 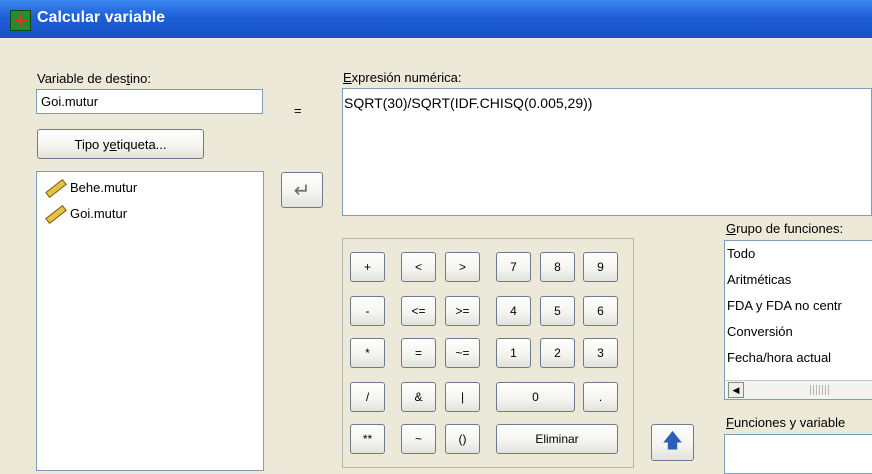 I want to click on function-group-item: Aritméticas, so click(x=798, y=280).